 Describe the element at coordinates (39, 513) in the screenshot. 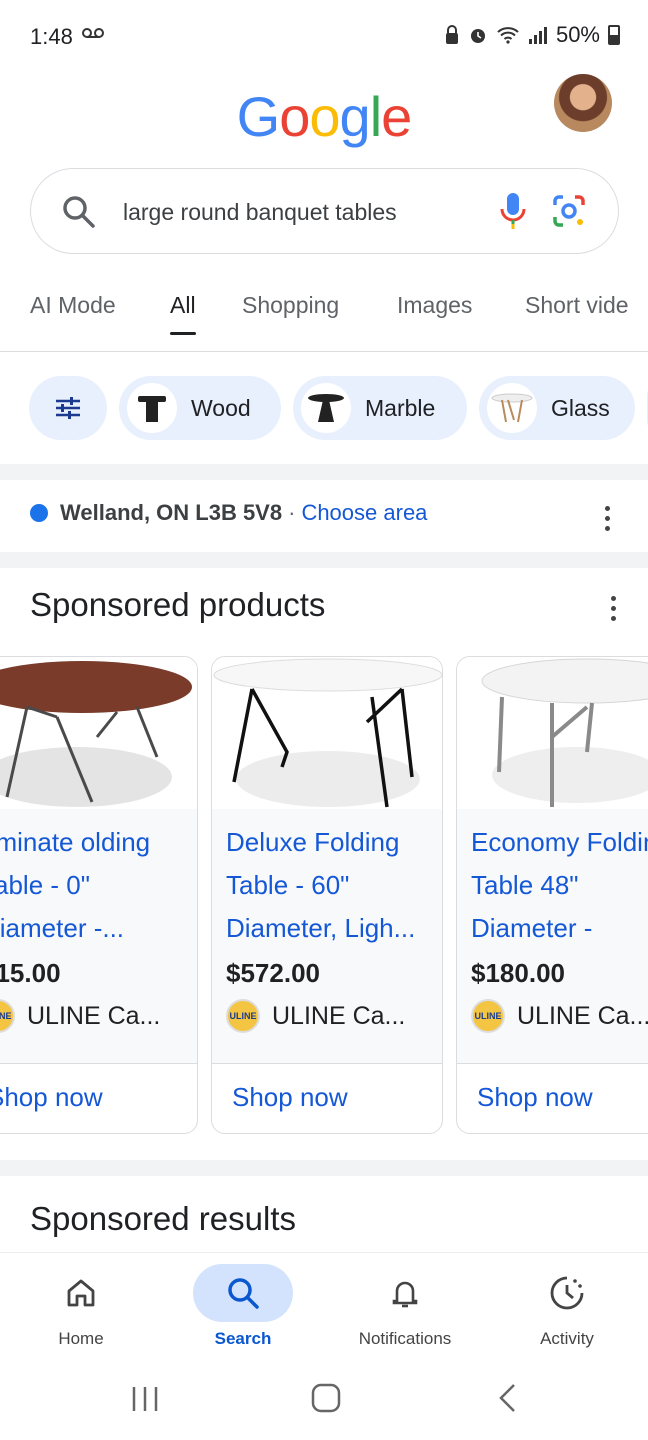

I see `location-dot-icon` at that location.